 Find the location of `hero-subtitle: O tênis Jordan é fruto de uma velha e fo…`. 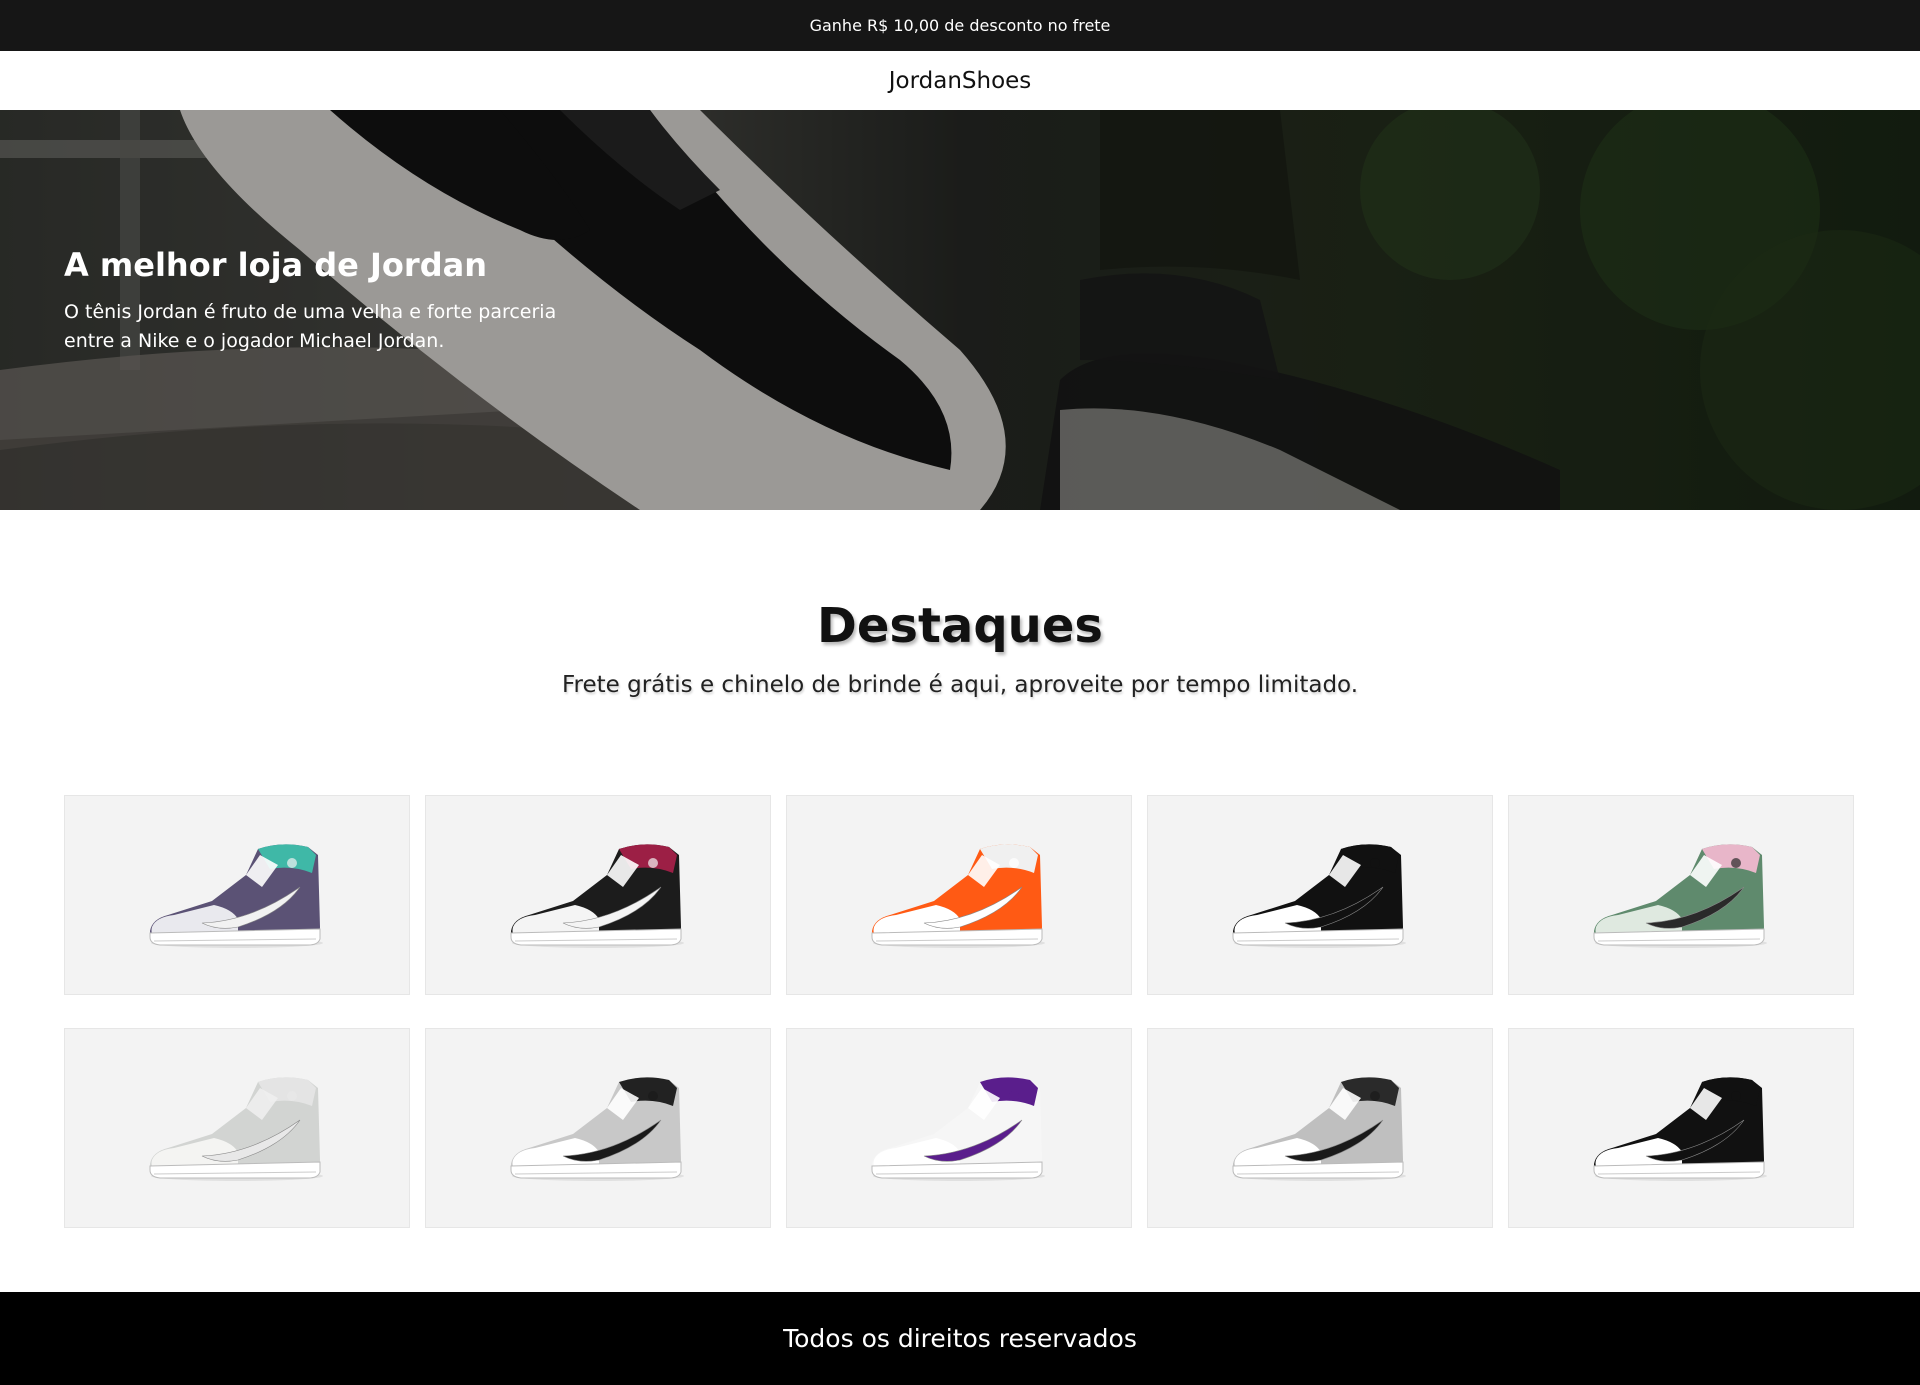

hero-subtitle: O tênis Jordan é fruto de uma velha e fo… is located at coordinates (310, 326).